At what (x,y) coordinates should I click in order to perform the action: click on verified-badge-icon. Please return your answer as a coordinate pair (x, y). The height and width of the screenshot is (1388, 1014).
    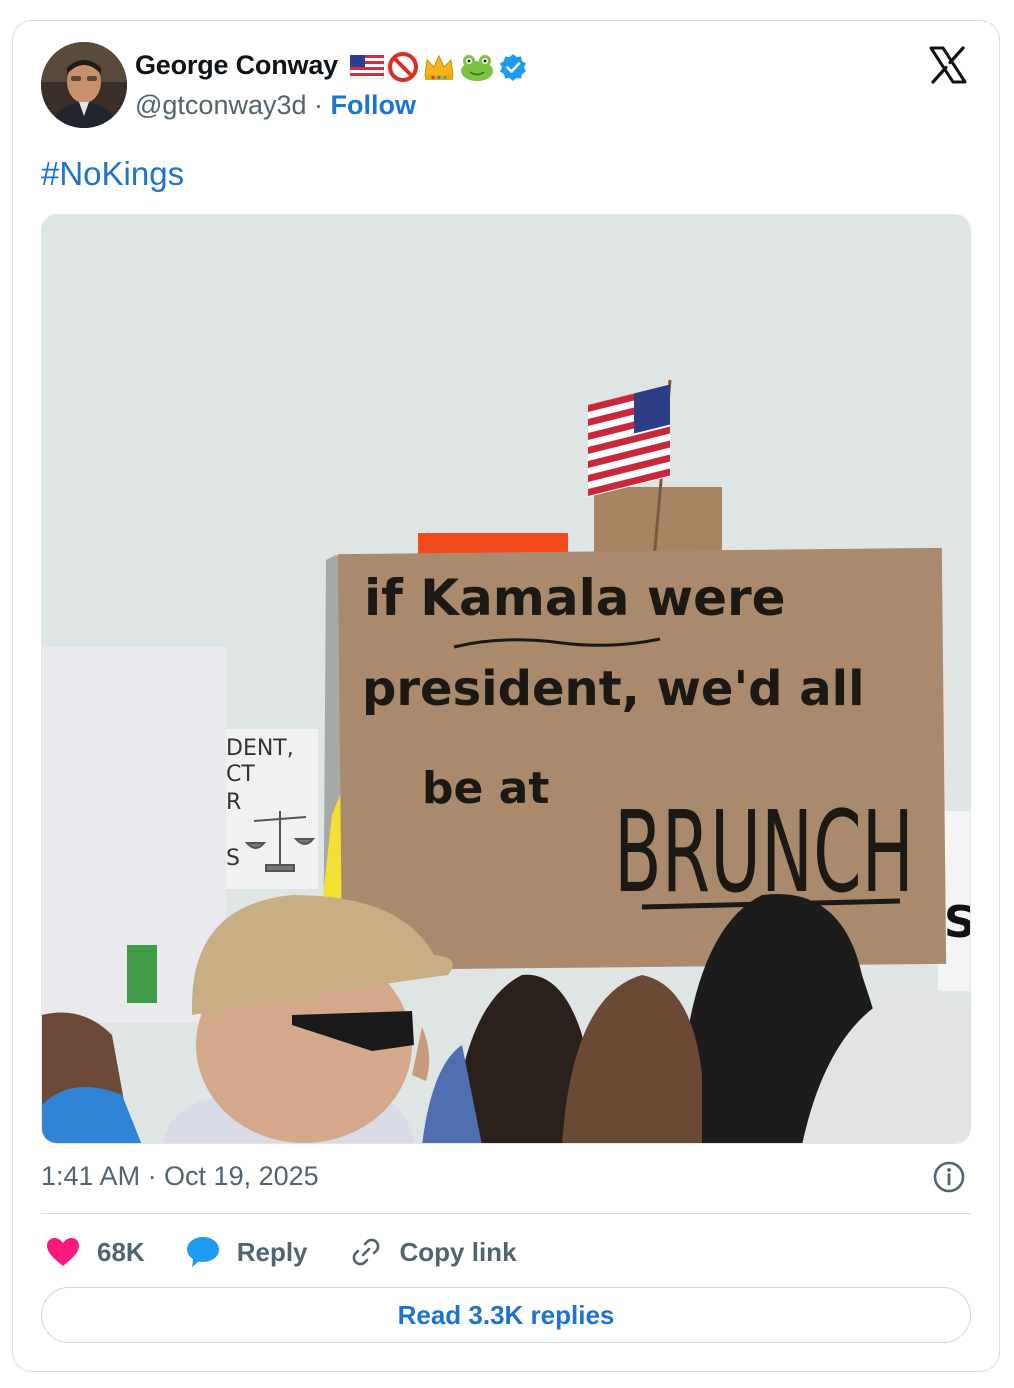
    Looking at the image, I should click on (513, 67).